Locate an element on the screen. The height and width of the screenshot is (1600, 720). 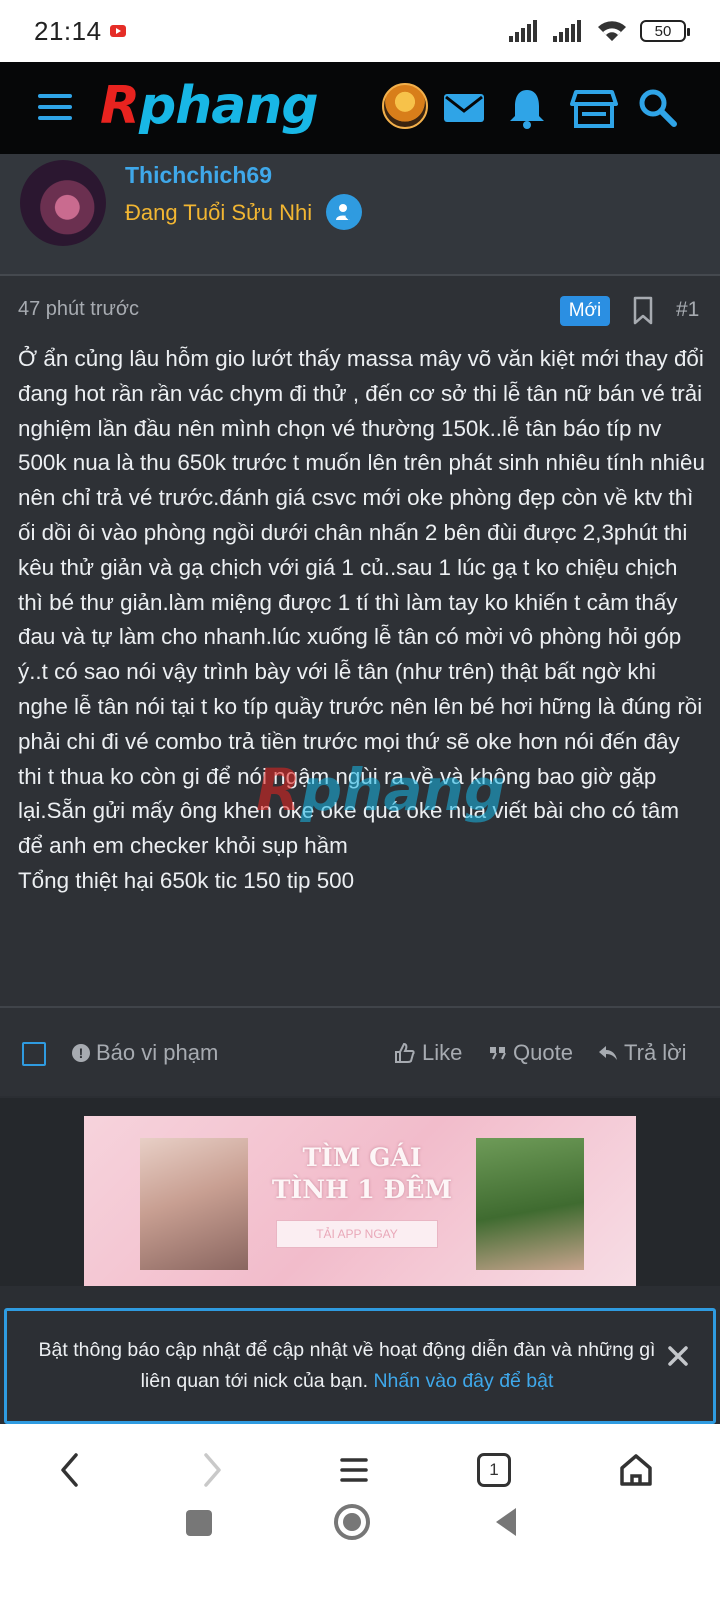
tab-count: 1 is located at coordinates (494, 1469).